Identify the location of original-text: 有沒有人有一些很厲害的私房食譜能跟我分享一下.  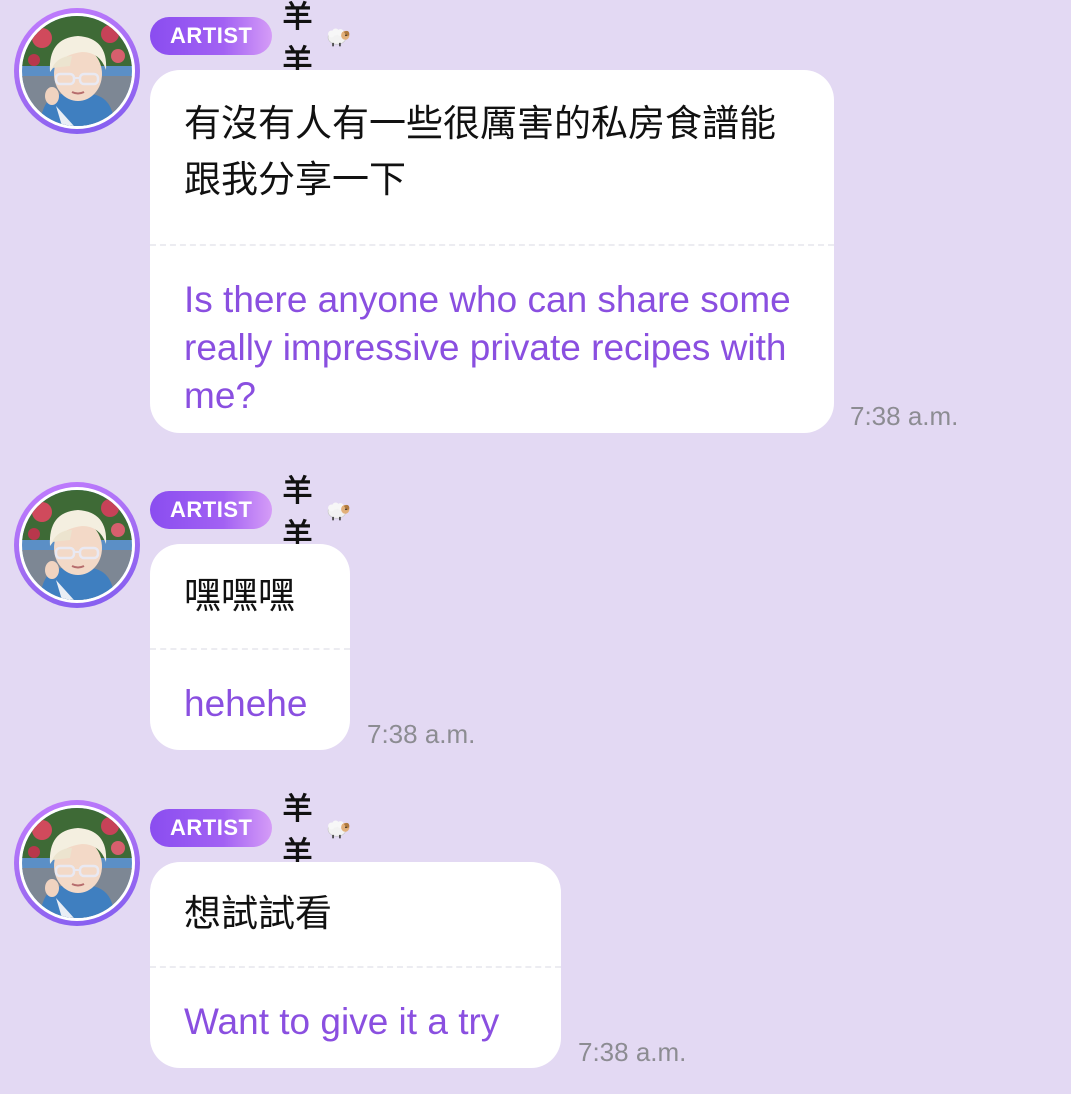
(480, 151).